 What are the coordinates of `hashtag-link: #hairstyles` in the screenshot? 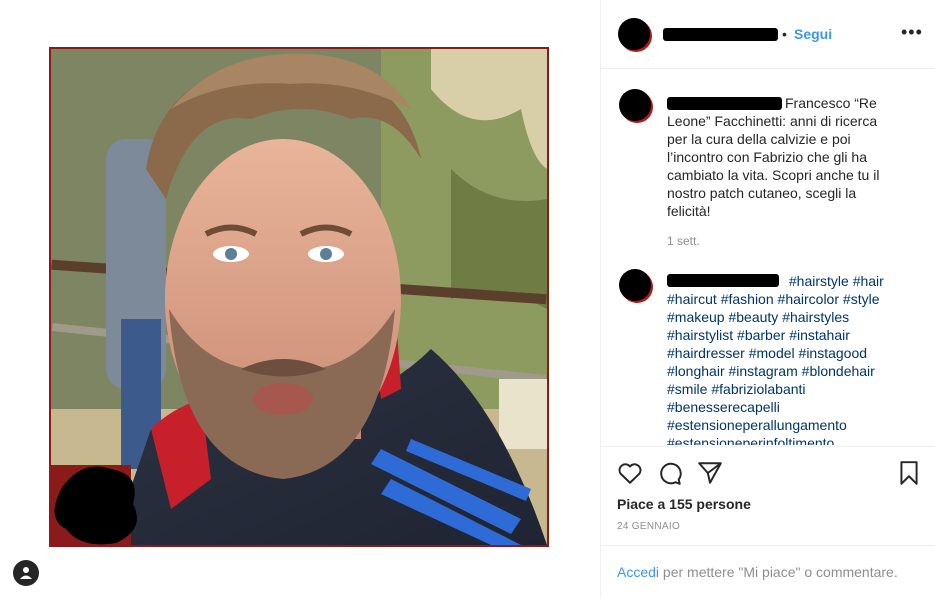 It's located at (815, 317).